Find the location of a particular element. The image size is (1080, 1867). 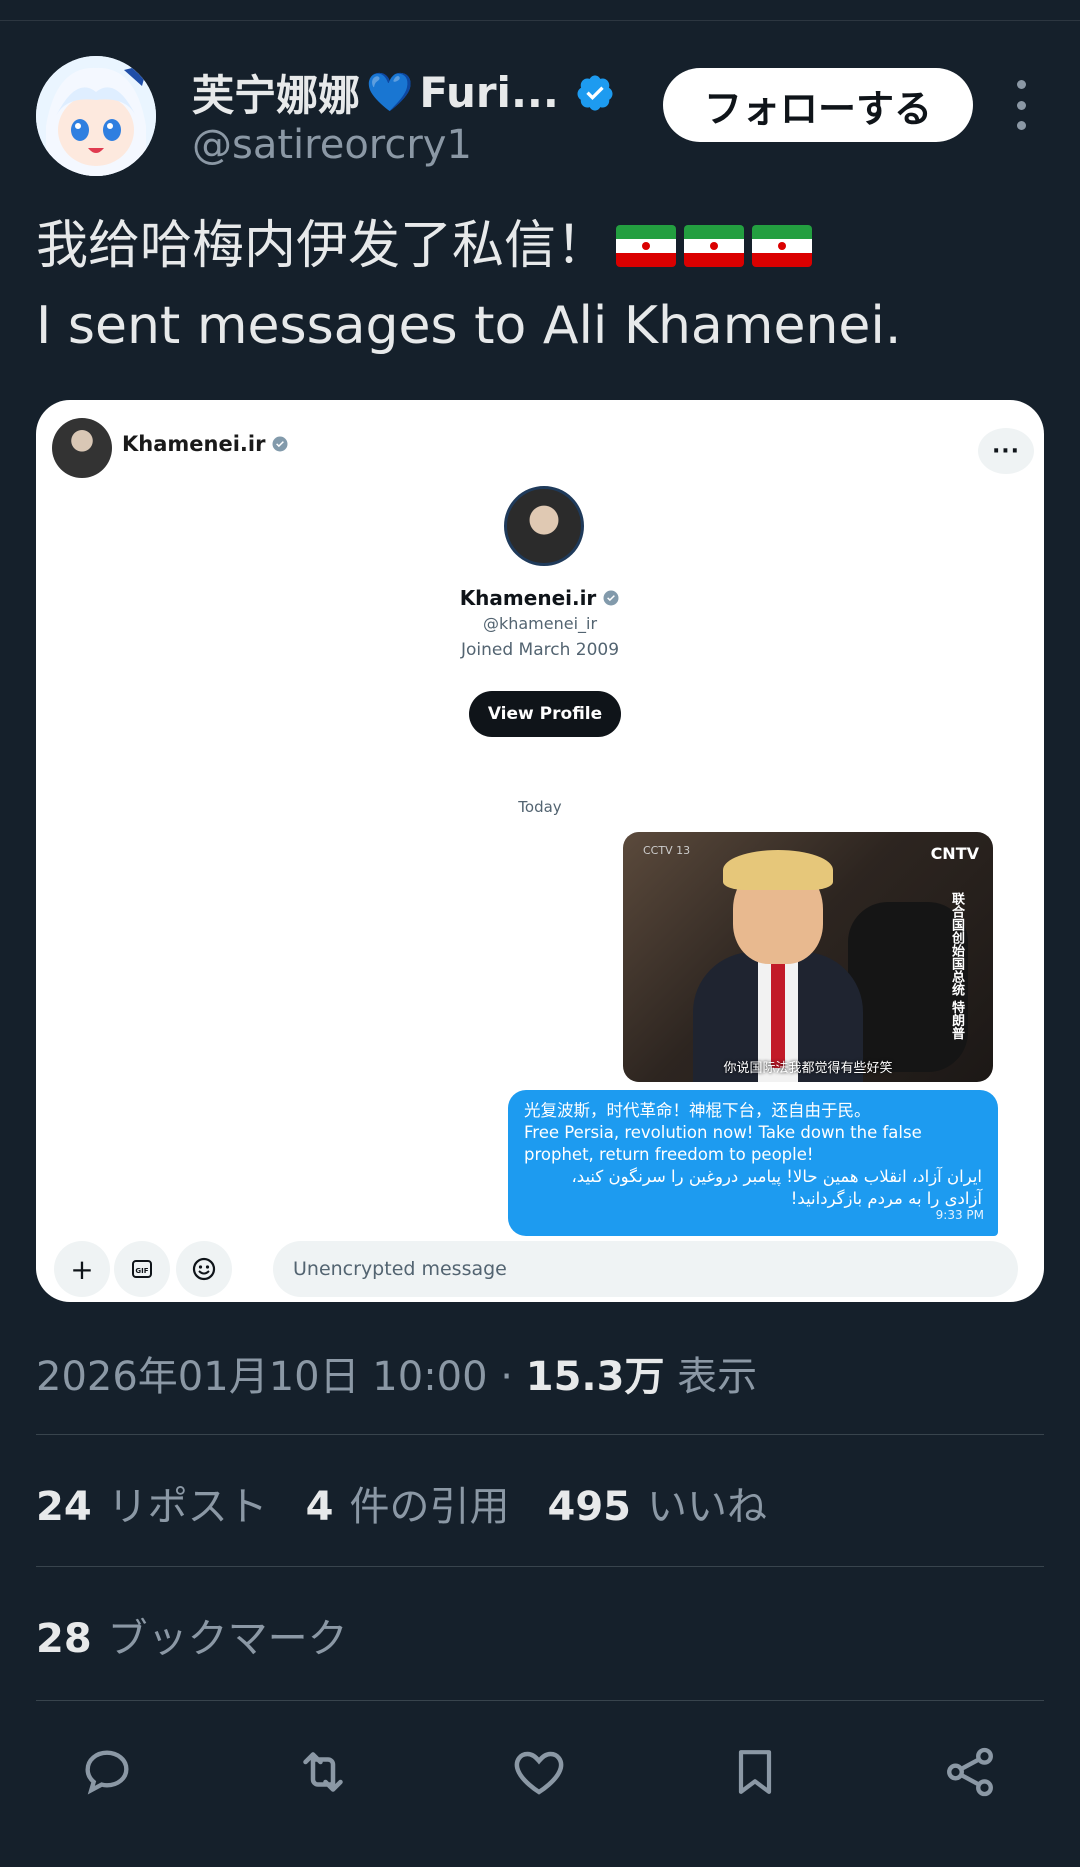

author-avatar is located at coordinates (96, 116).